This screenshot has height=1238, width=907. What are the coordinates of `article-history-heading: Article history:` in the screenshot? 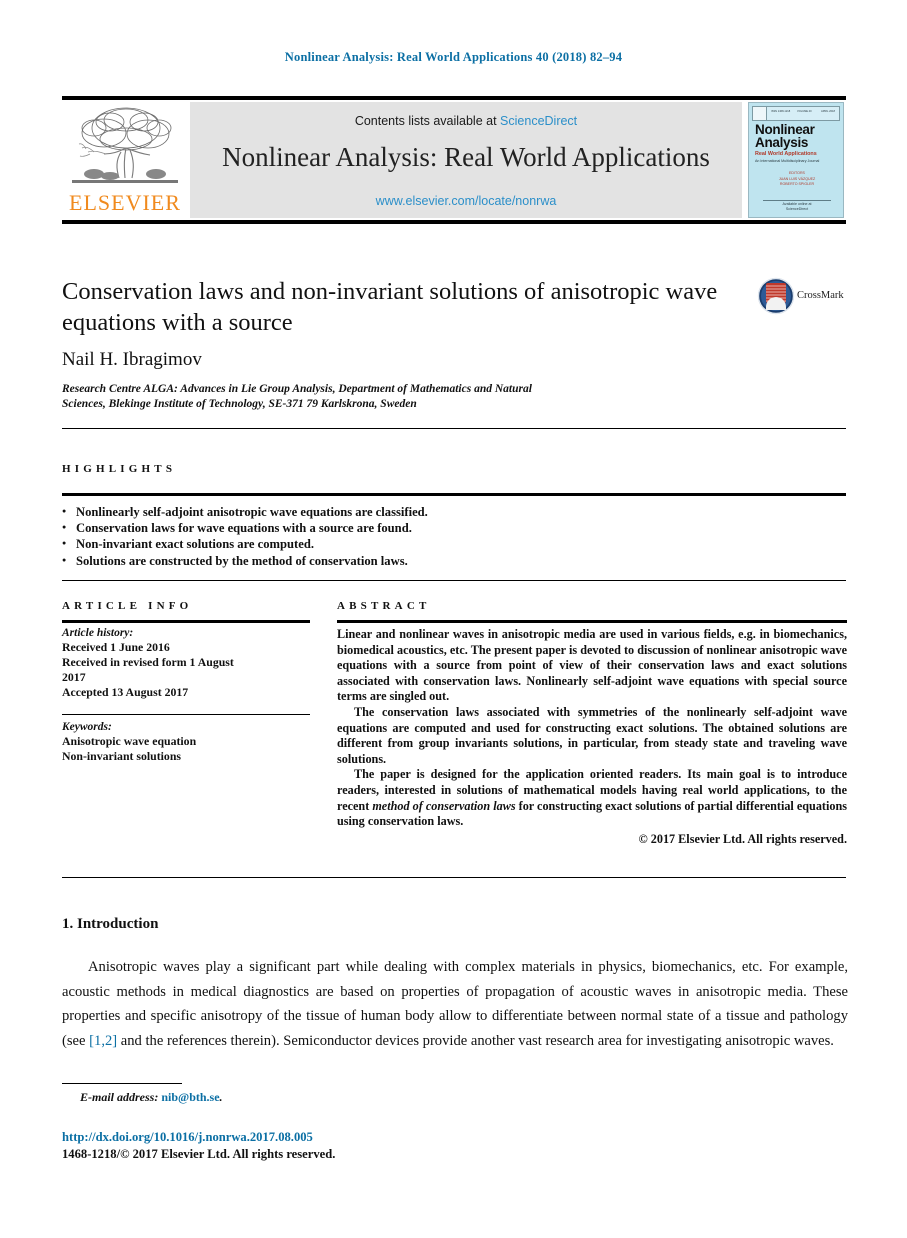 It's located at (98, 633).